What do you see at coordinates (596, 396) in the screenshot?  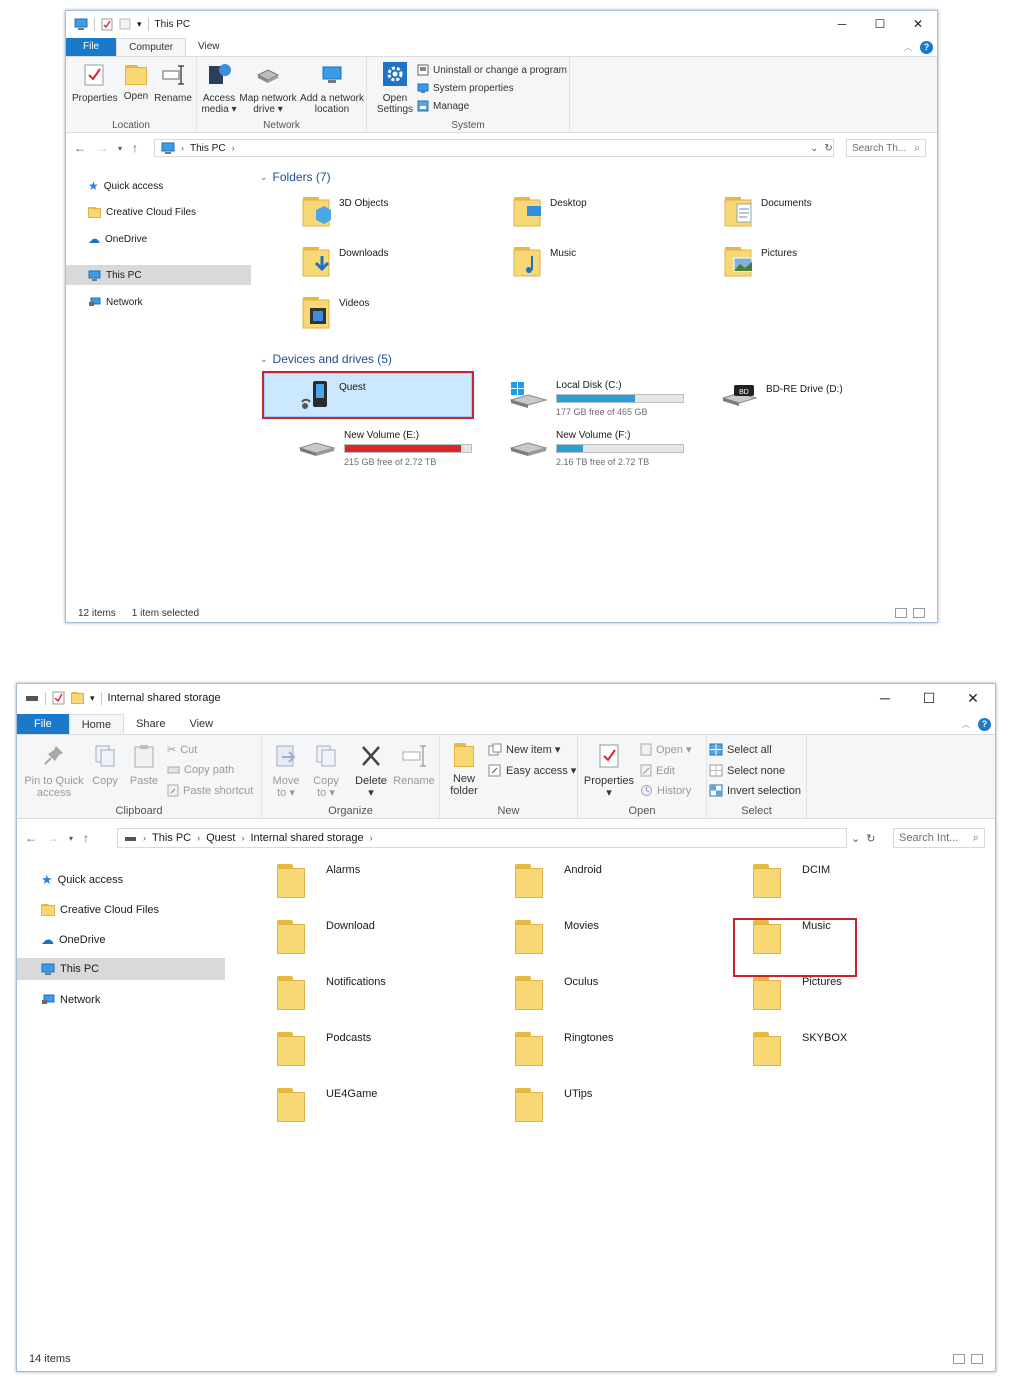 I see `drive-tile-c: Local Disk (C:) 177 GB free of 465 GB` at bounding box center [596, 396].